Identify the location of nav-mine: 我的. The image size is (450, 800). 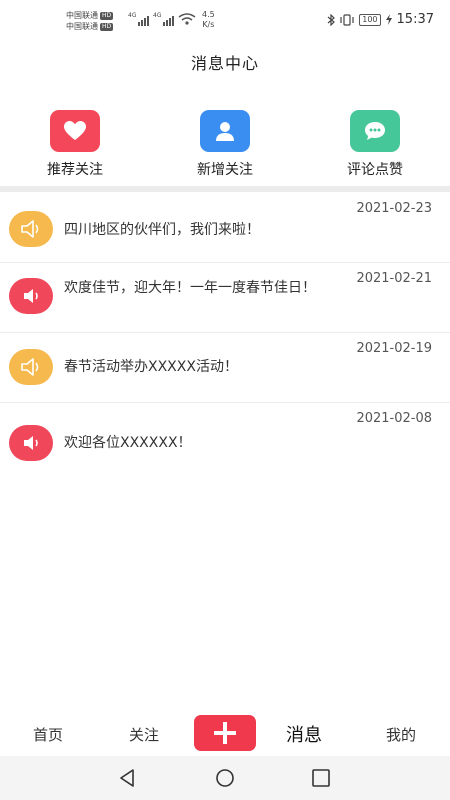
(401, 734).